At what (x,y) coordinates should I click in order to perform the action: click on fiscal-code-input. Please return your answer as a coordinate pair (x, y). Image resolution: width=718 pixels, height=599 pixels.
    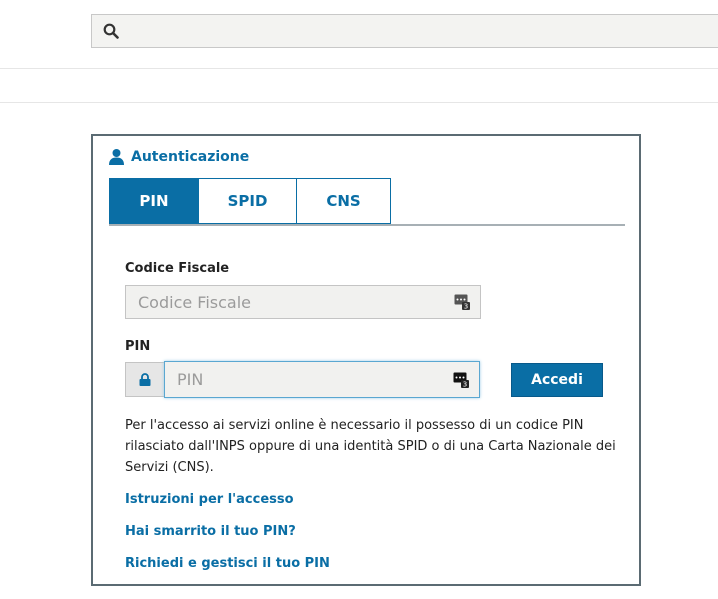
    Looking at the image, I should click on (290, 302).